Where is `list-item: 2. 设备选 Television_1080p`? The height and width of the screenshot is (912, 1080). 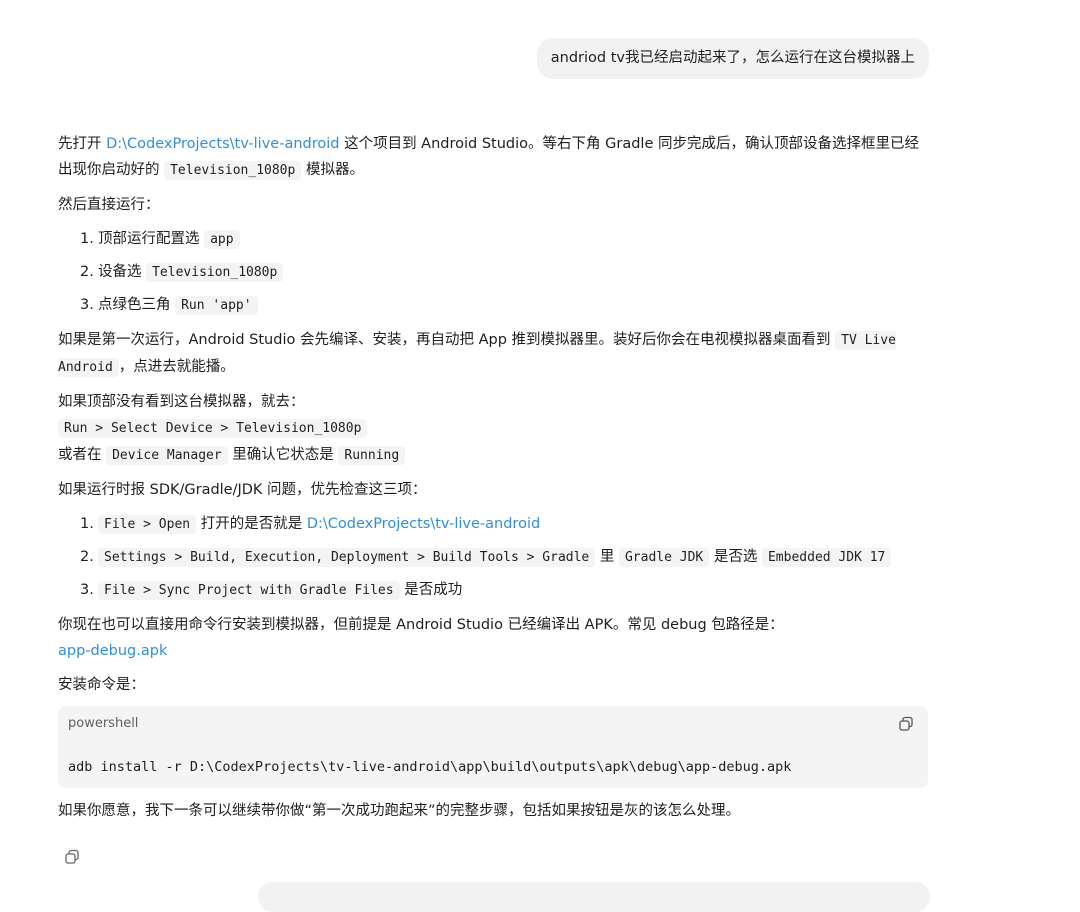
list-item: 2. 设备选 Television_1080p is located at coordinates (504, 272).